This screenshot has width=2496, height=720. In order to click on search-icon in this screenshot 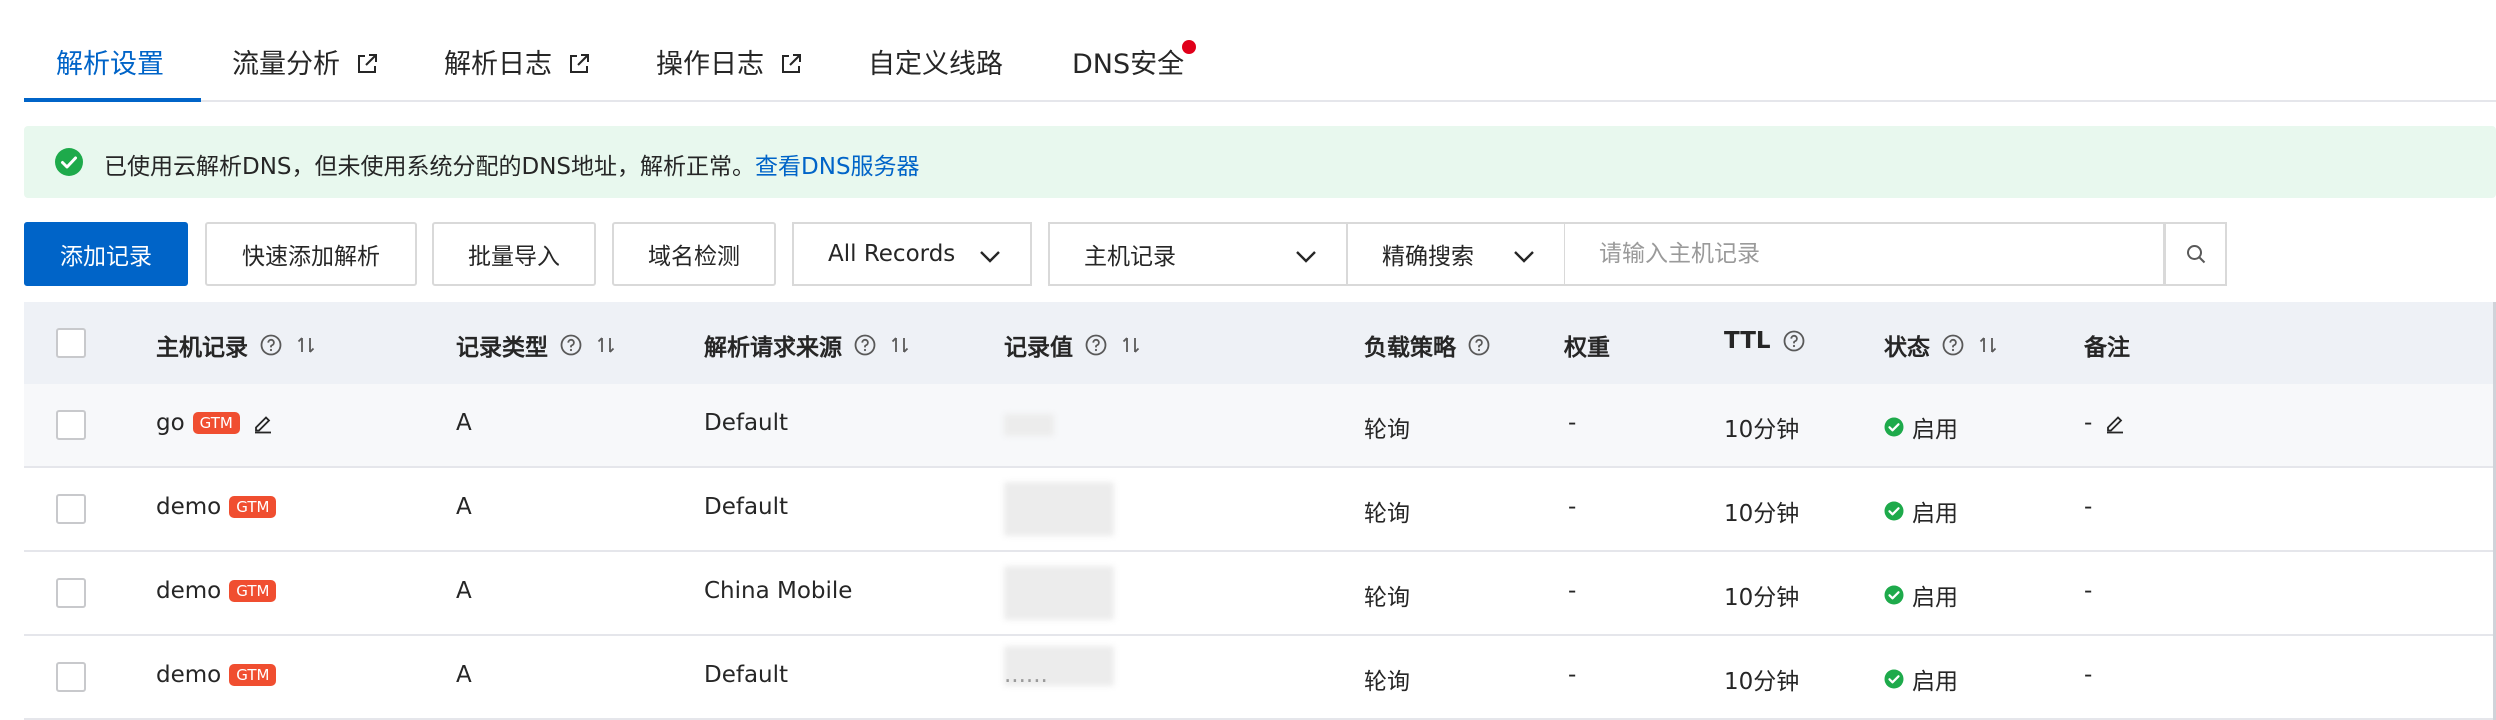, I will do `click(2195, 254)`.